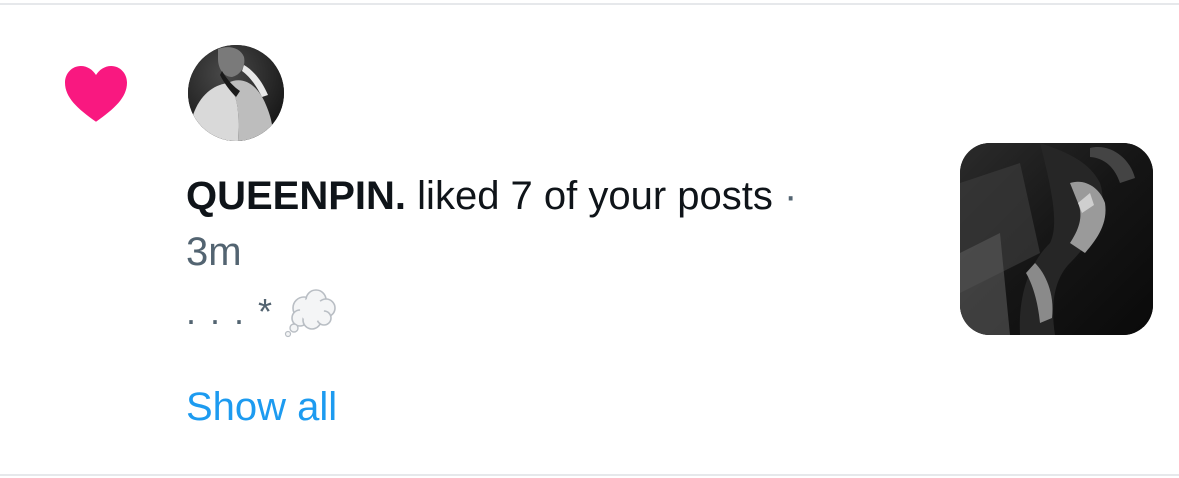 This screenshot has height=478, width=1179. I want to click on action-text: liked 7 of your posts, so click(595, 196).